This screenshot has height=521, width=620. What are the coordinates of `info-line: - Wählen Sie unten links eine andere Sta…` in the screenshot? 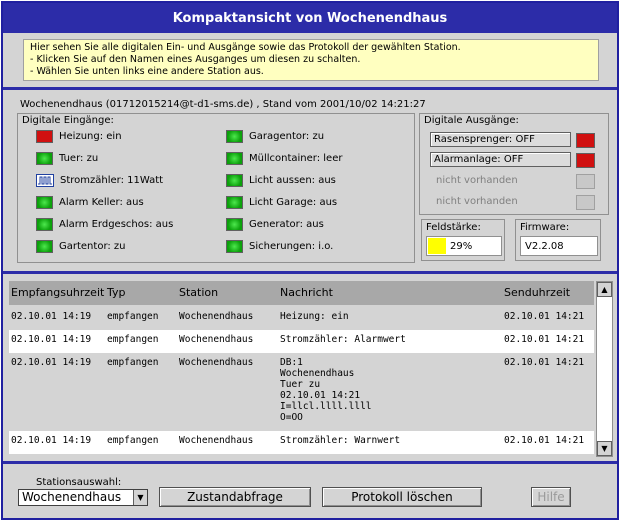 It's located at (147, 71).